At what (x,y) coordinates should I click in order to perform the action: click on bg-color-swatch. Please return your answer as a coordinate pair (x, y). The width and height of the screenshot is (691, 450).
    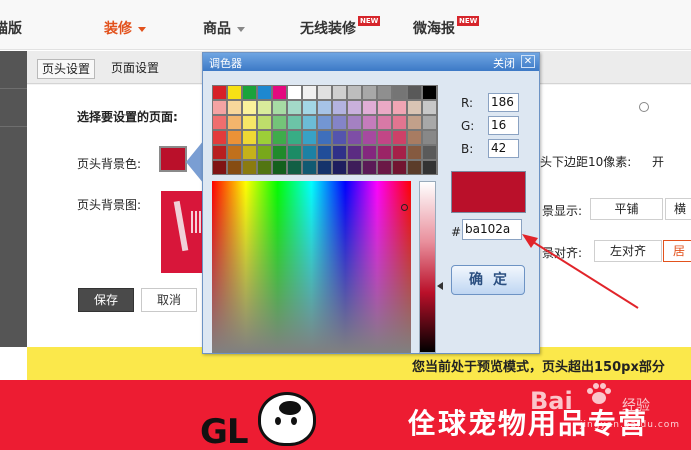
    Looking at the image, I should click on (173, 159).